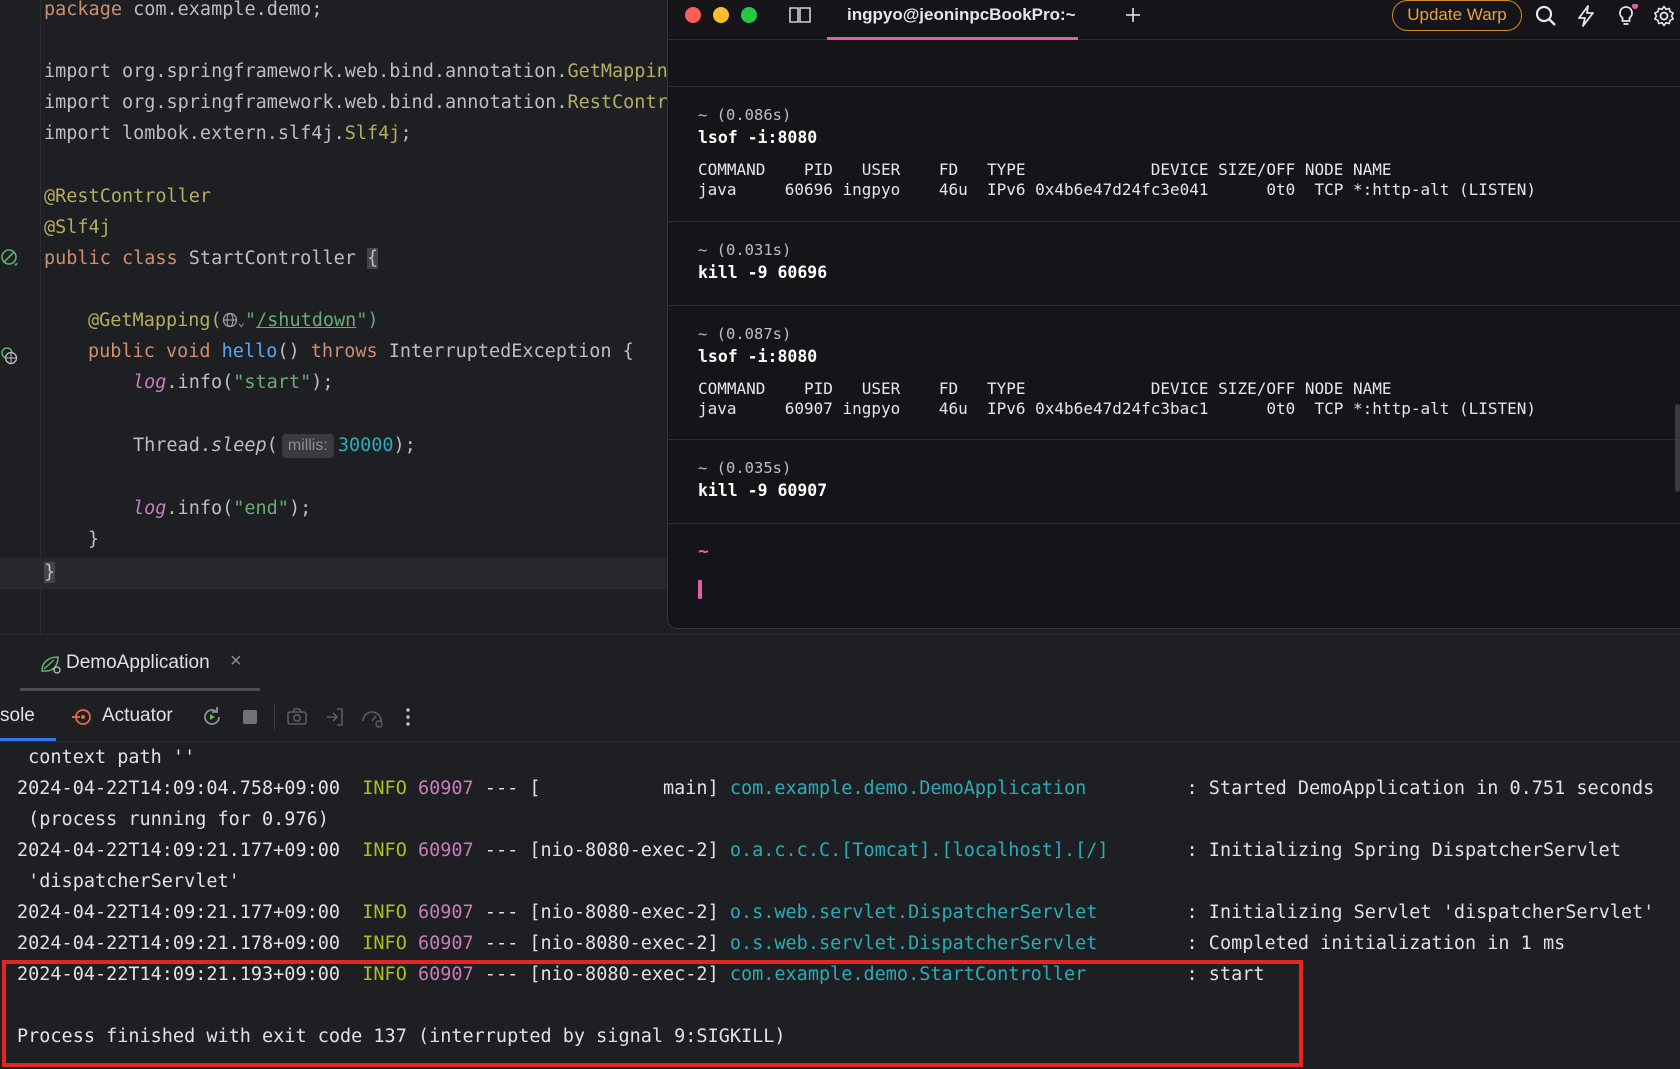 This screenshot has width=1680, height=1069. Describe the element at coordinates (155, 320) in the screenshot. I see `annotation: @GetMapping(` at that location.